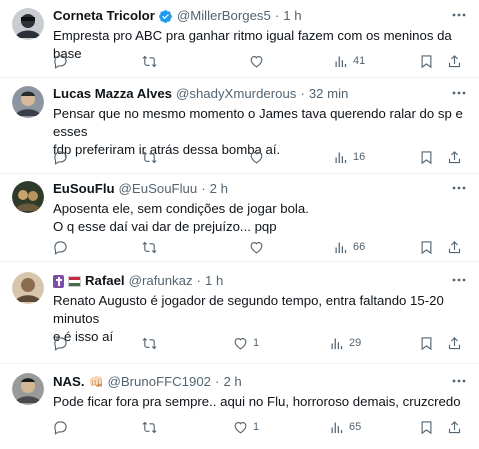 The width and height of the screenshot is (479, 449). I want to click on tweet-header: Corneta Tricolor @MillerBorges5 · 1 h, so click(260, 16).